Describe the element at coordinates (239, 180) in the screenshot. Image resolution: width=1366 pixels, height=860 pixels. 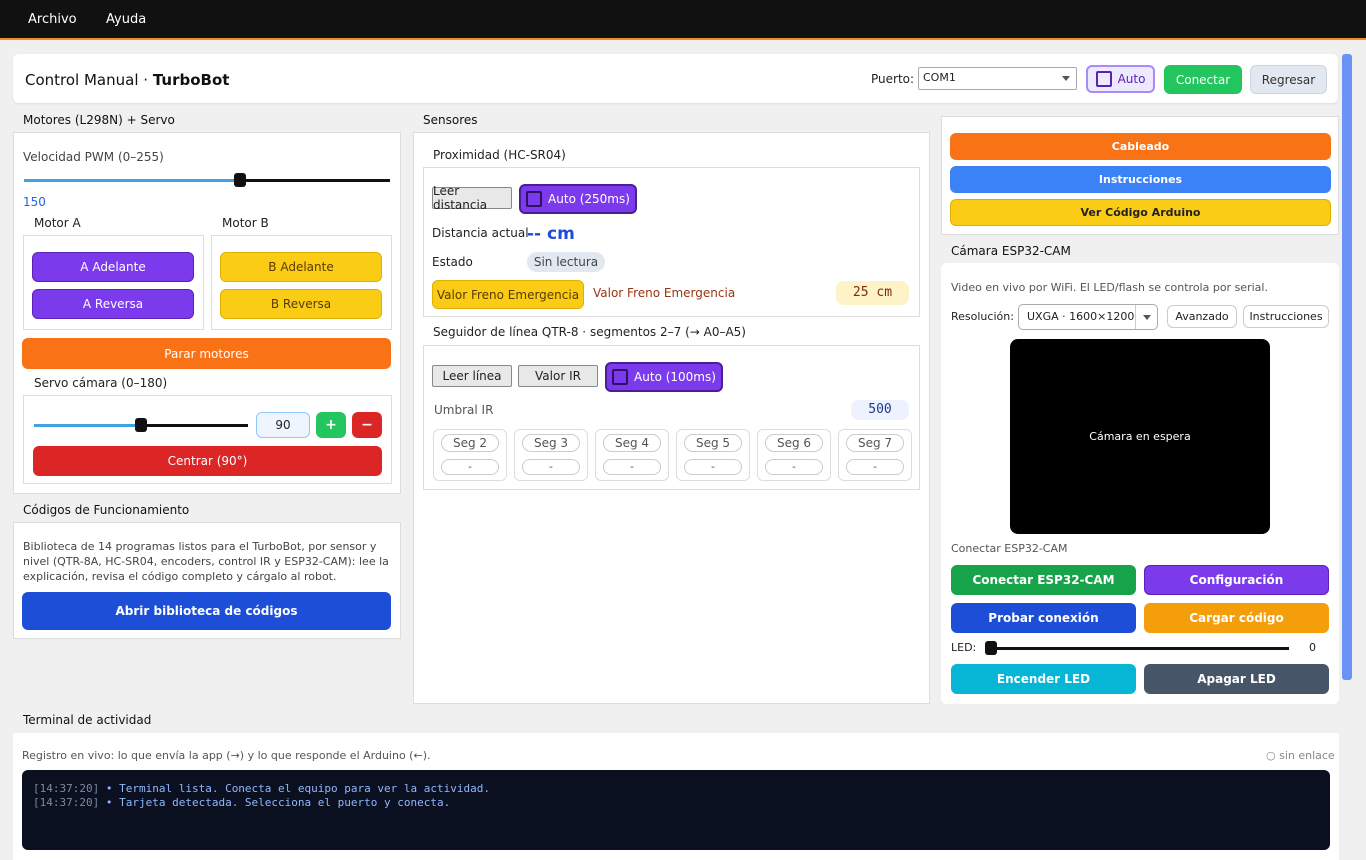
I see `pwm-slider-handle` at that location.